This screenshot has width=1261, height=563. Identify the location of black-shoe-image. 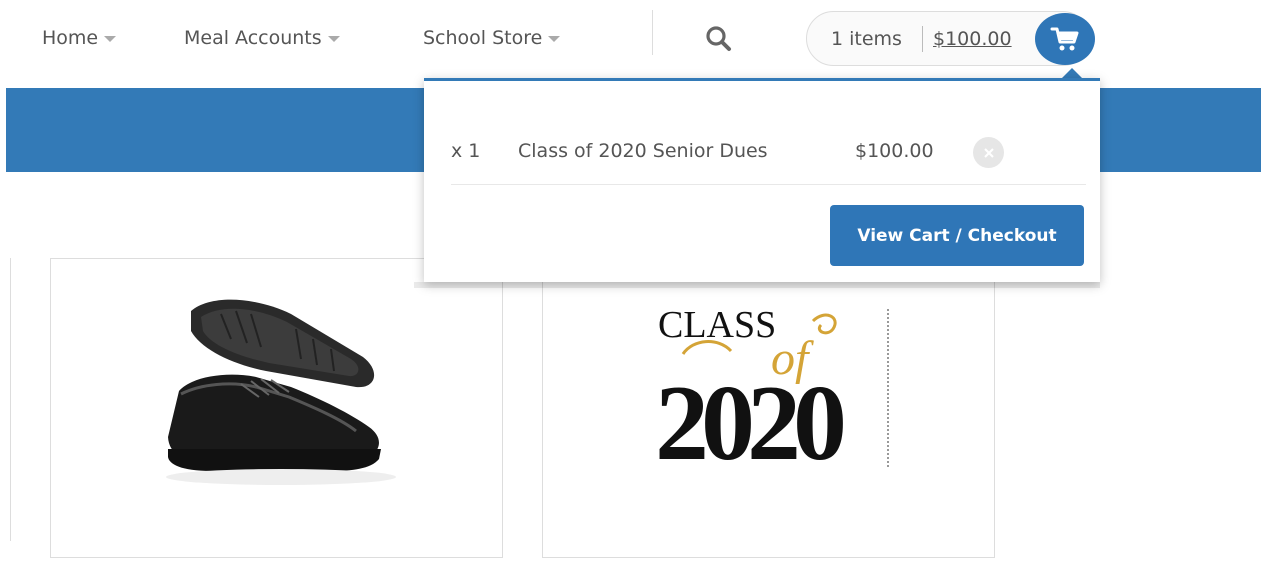
(281, 392).